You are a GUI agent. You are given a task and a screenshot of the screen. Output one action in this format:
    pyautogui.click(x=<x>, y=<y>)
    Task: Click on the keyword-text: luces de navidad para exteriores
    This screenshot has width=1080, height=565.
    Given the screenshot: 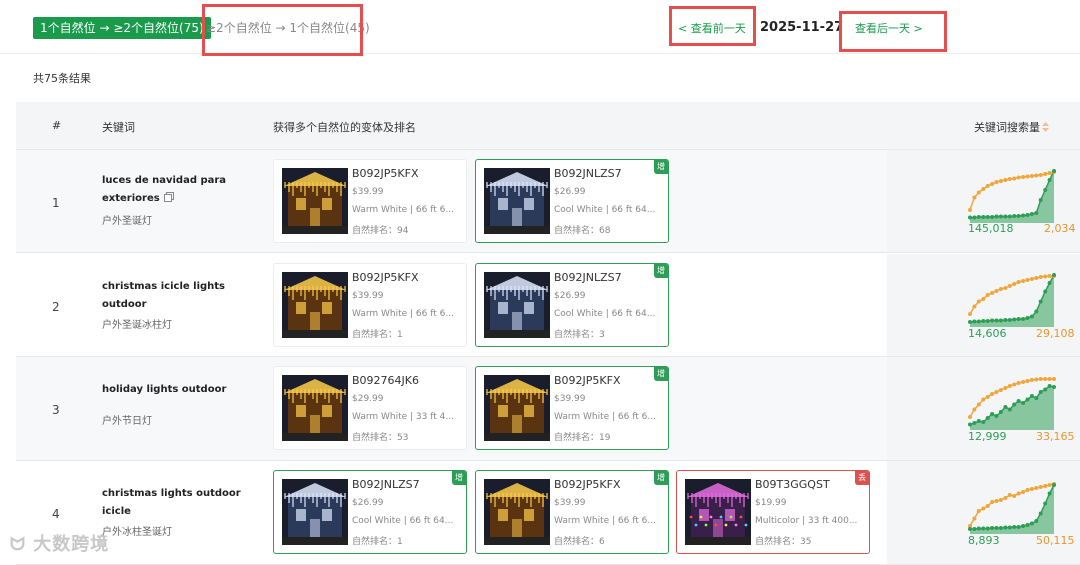 What is the action you would take?
    pyautogui.click(x=182, y=190)
    